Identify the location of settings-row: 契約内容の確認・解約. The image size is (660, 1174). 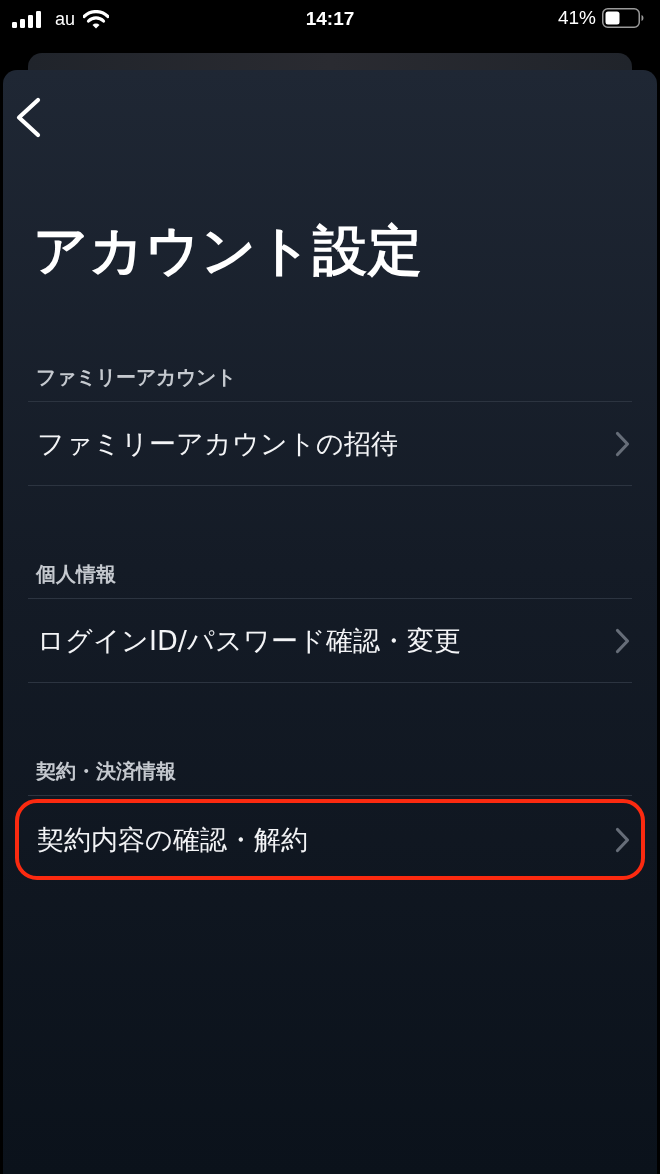
(330, 839).